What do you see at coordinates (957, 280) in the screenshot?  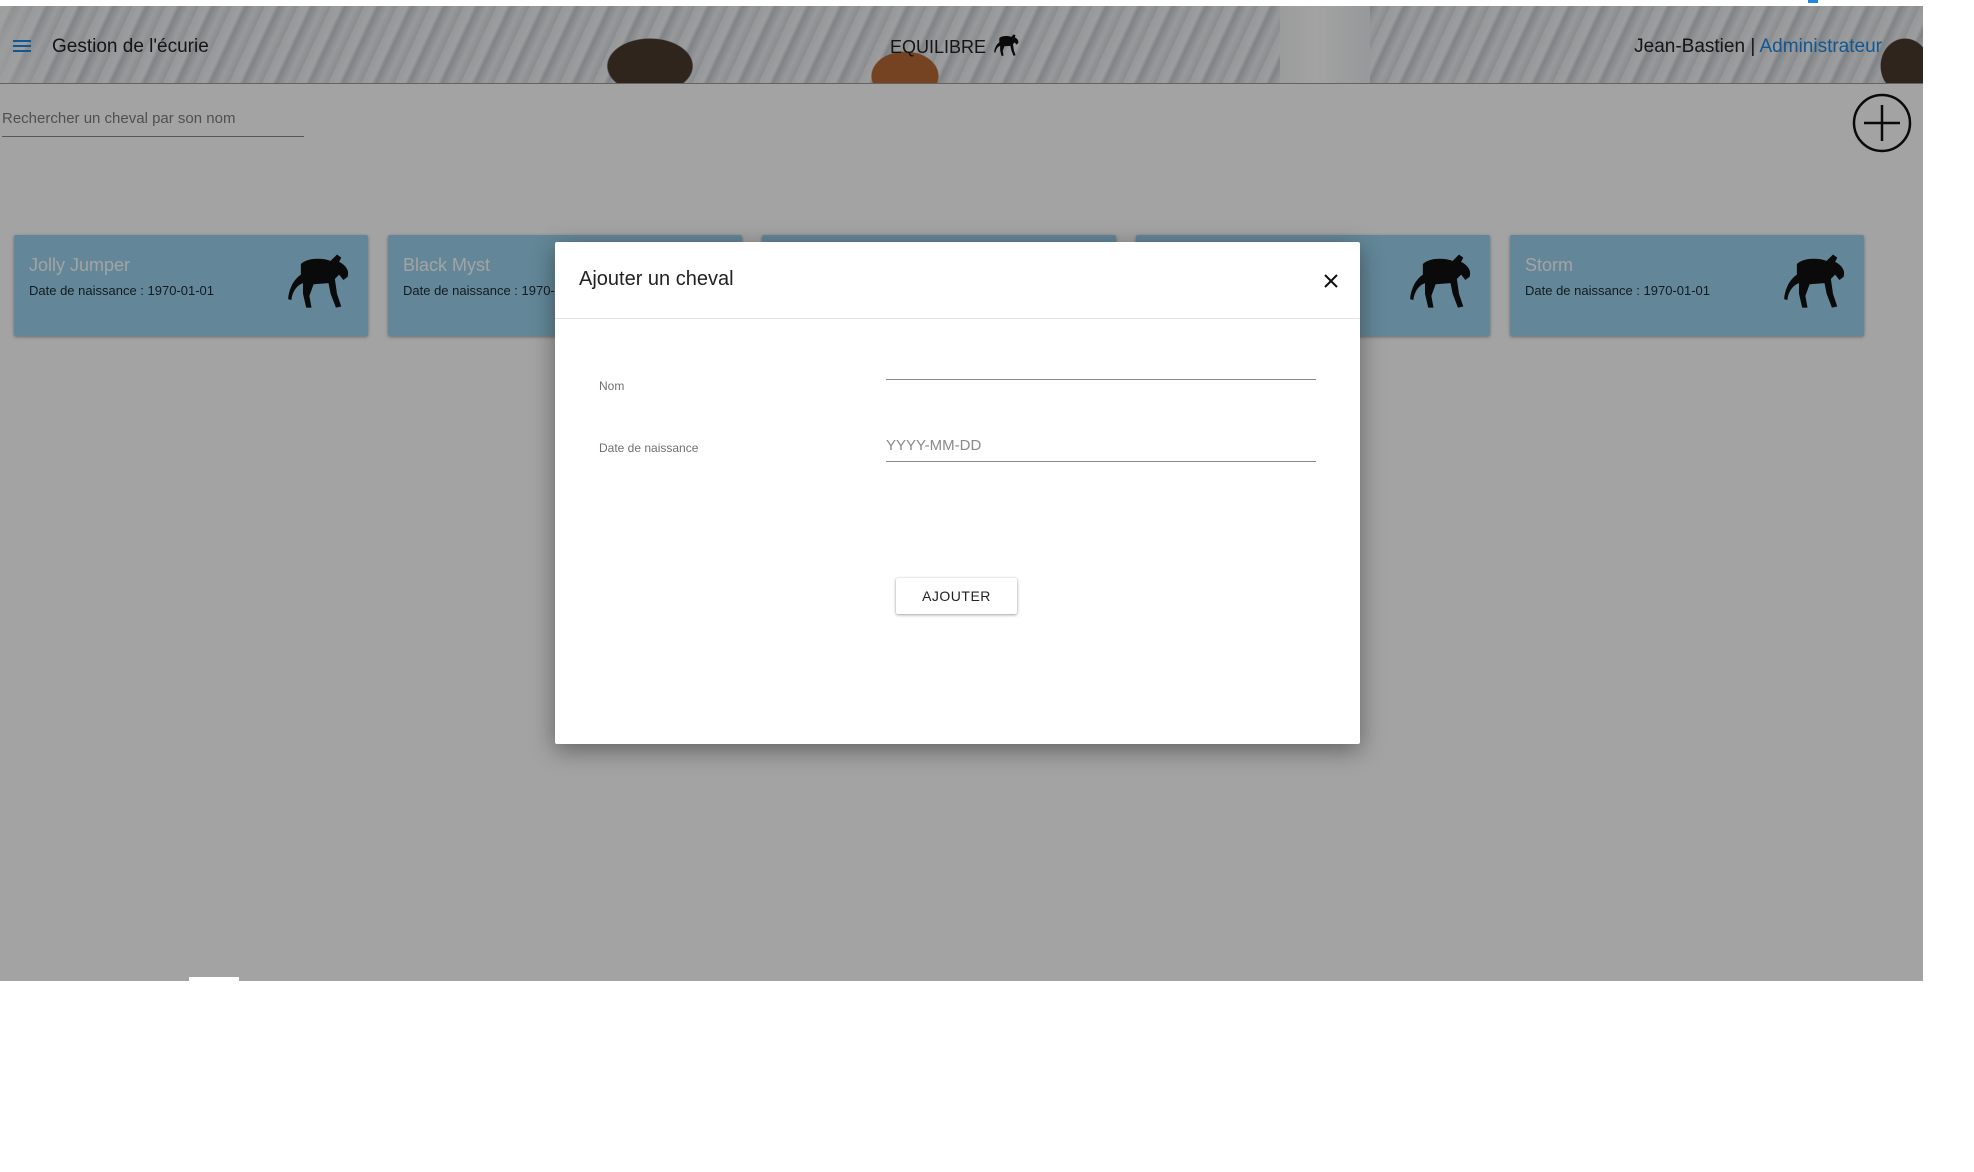 I see `dialog-header: Ajouter un cheval` at bounding box center [957, 280].